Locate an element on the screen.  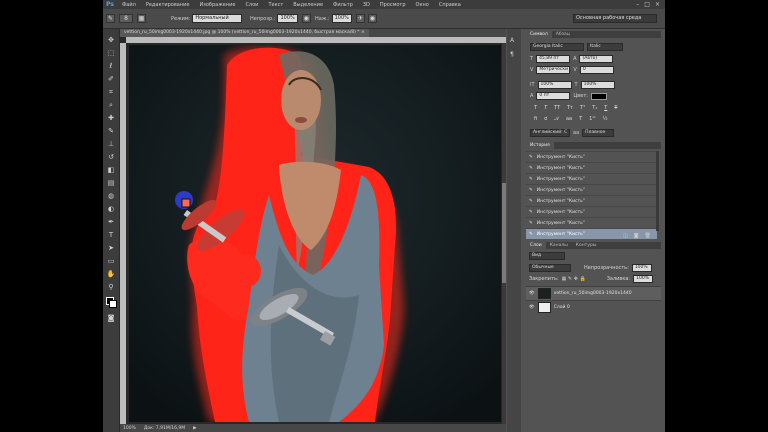
tab-channels: Каналы is located at coordinates (559, 245).